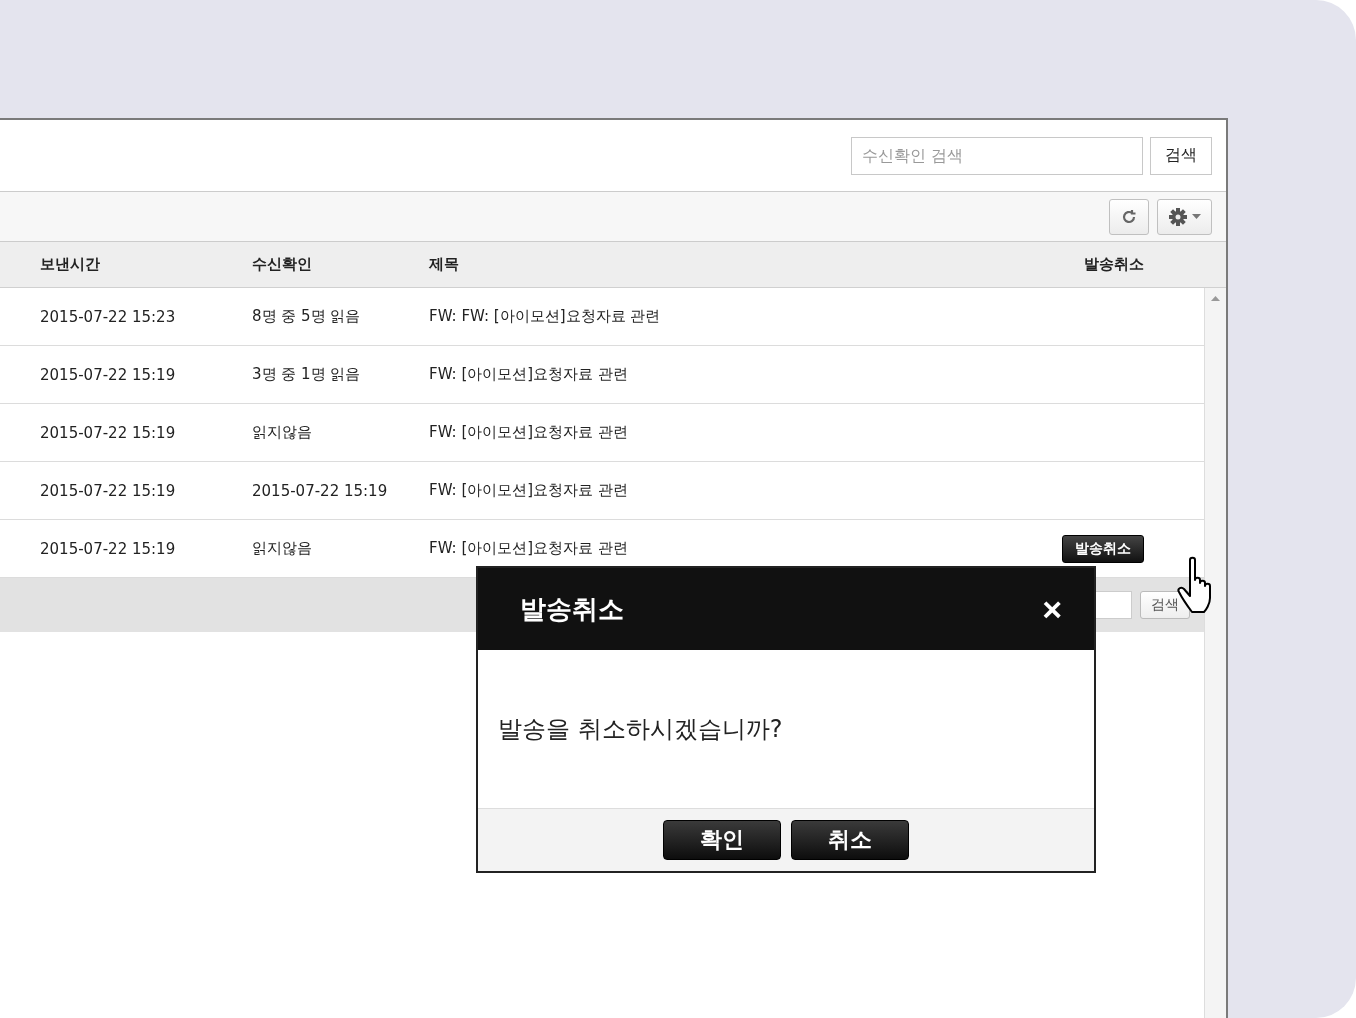  I want to click on cancel-send-button: 발송취소, so click(1103, 548).